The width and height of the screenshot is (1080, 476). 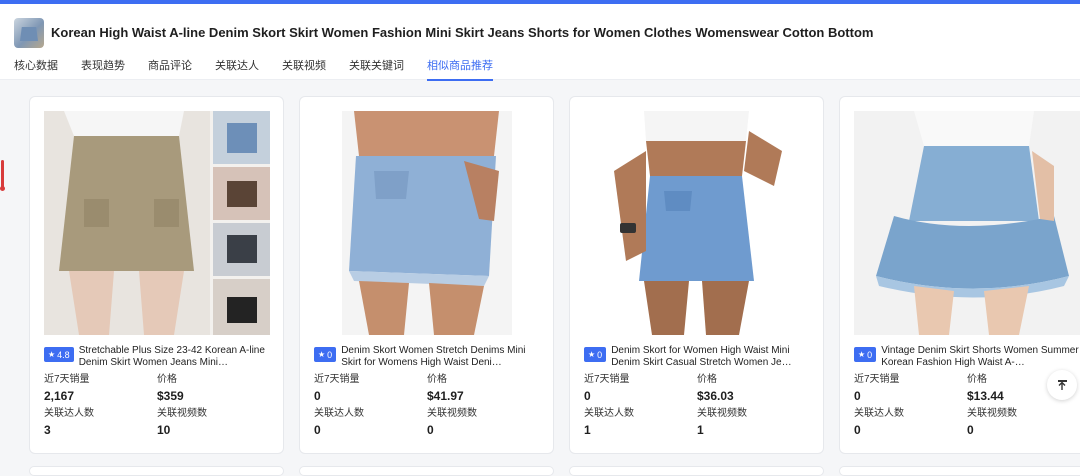 What do you see at coordinates (170, 69) in the screenshot?
I see `tab-reviews: 商品评论` at bounding box center [170, 69].